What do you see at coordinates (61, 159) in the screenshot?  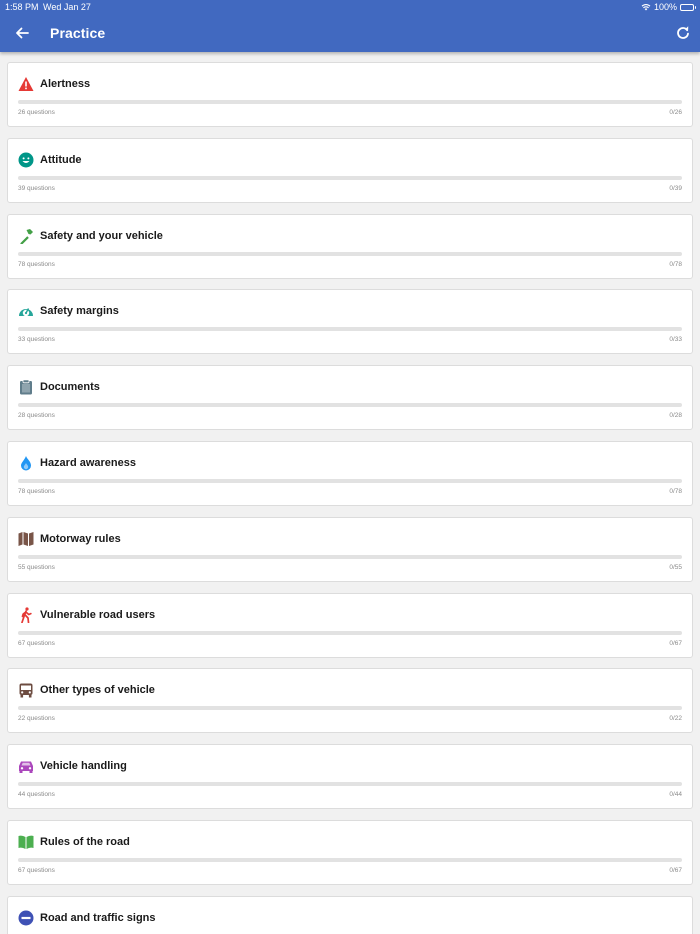 I see `category-title: Attitude` at bounding box center [61, 159].